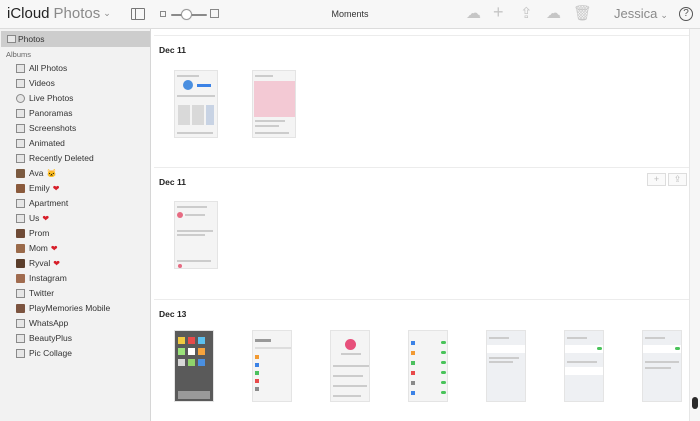 This screenshot has height=421, width=700. Describe the element at coordinates (75, 353) in the screenshot. I see `sidebar-item-pic-collage: Pic Collage` at that location.